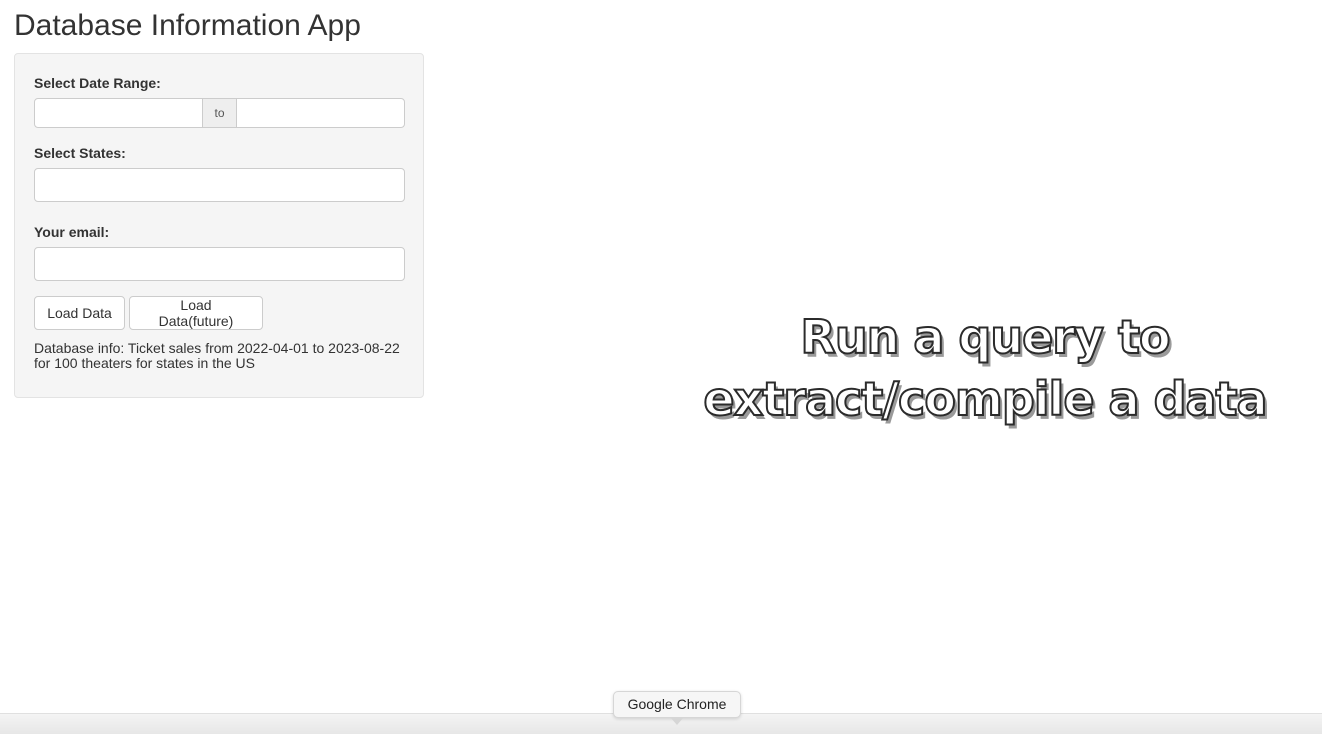 The image size is (1322, 734). Describe the element at coordinates (985, 337) in the screenshot. I see `overlay-caption-line-1: Run a query to` at that location.